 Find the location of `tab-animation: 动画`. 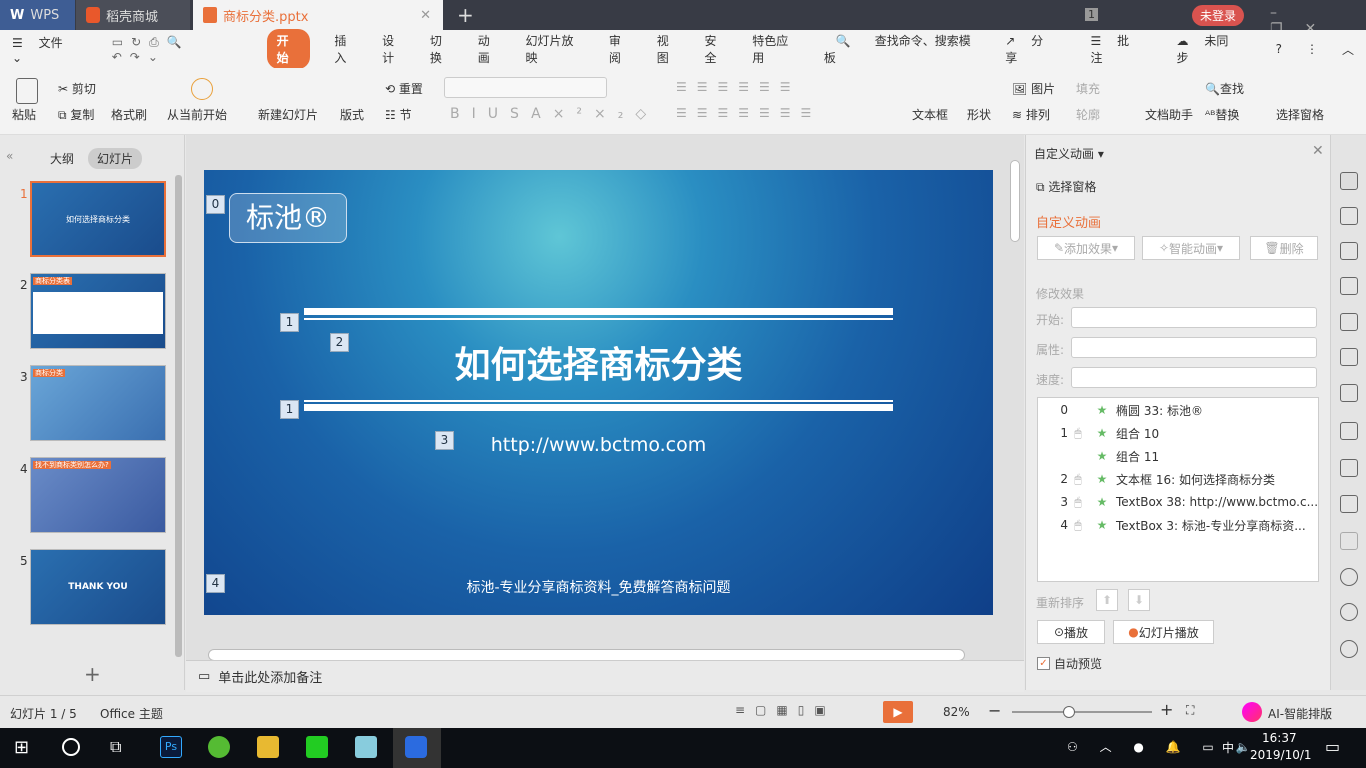

tab-animation: 动画 is located at coordinates (490, 49).